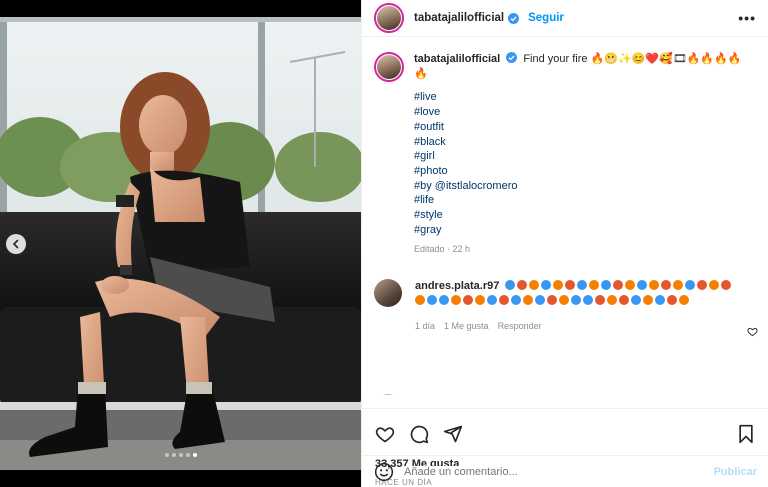 The height and width of the screenshot is (487, 768). I want to click on comment-like-heart-icon, so click(752, 331).